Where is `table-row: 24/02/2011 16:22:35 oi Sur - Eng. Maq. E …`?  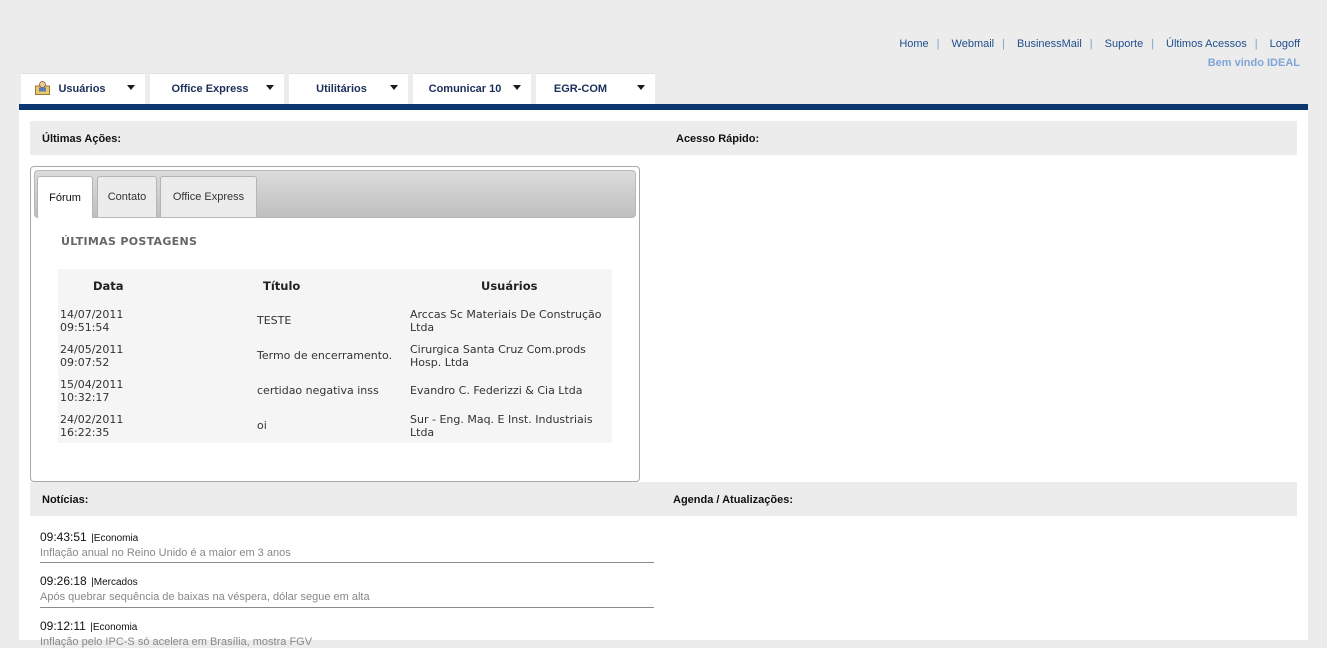 table-row: 24/02/2011 16:22:35 oi Sur - Eng. Maq. E … is located at coordinates (335, 425).